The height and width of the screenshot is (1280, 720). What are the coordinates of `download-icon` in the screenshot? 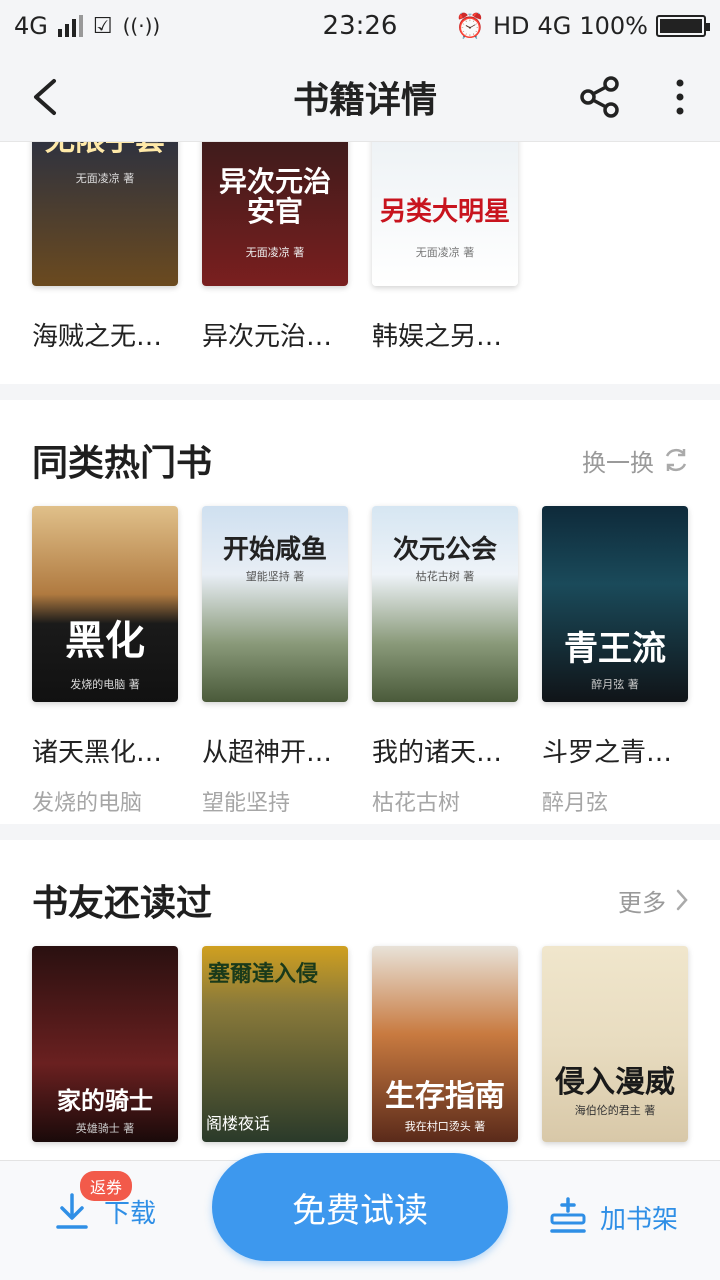 It's located at (72, 1211).